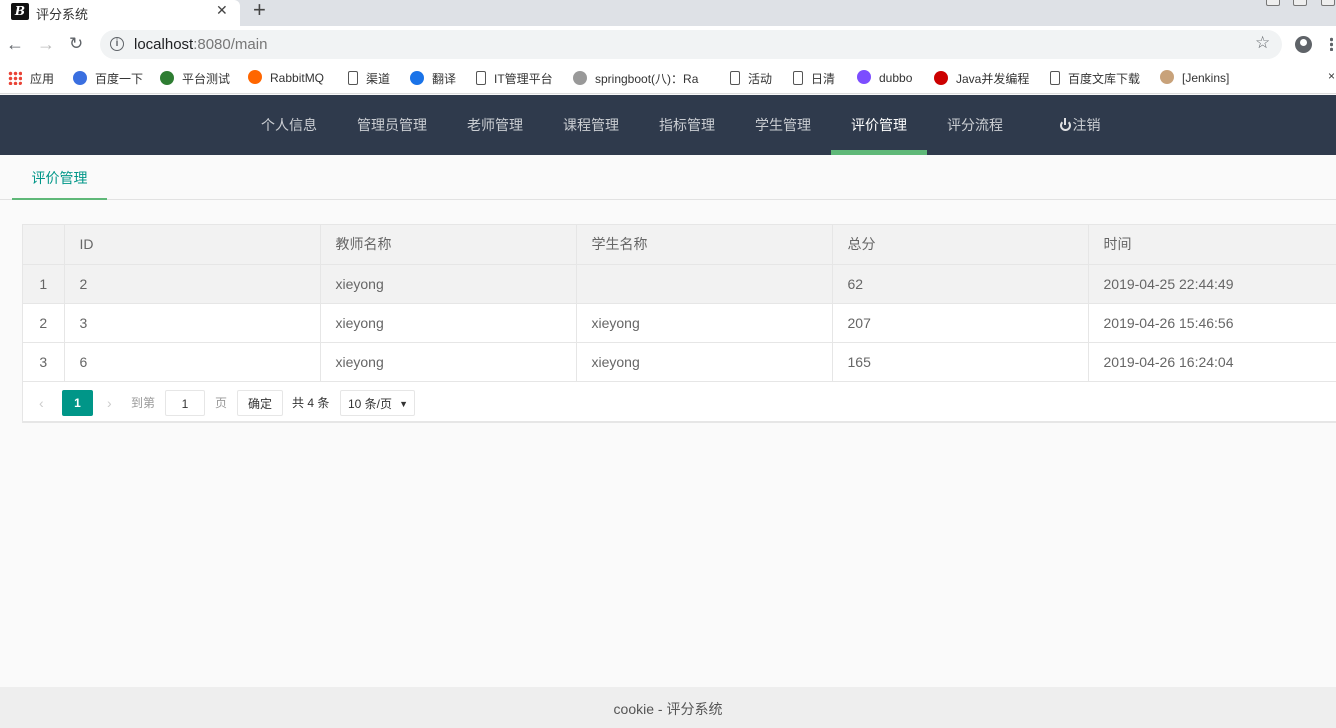 The height and width of the screenshot is (728, 1336). I want to click on bookmark-label: 翻译, so click(444, 79).